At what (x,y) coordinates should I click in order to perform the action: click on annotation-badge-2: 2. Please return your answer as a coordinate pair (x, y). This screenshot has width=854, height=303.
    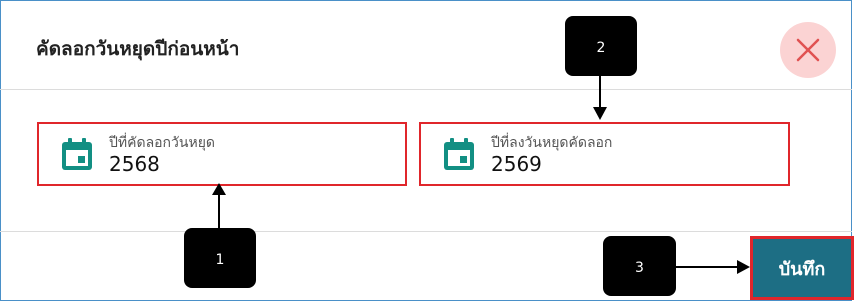
    Looking at the image, I should click on (601, 46).